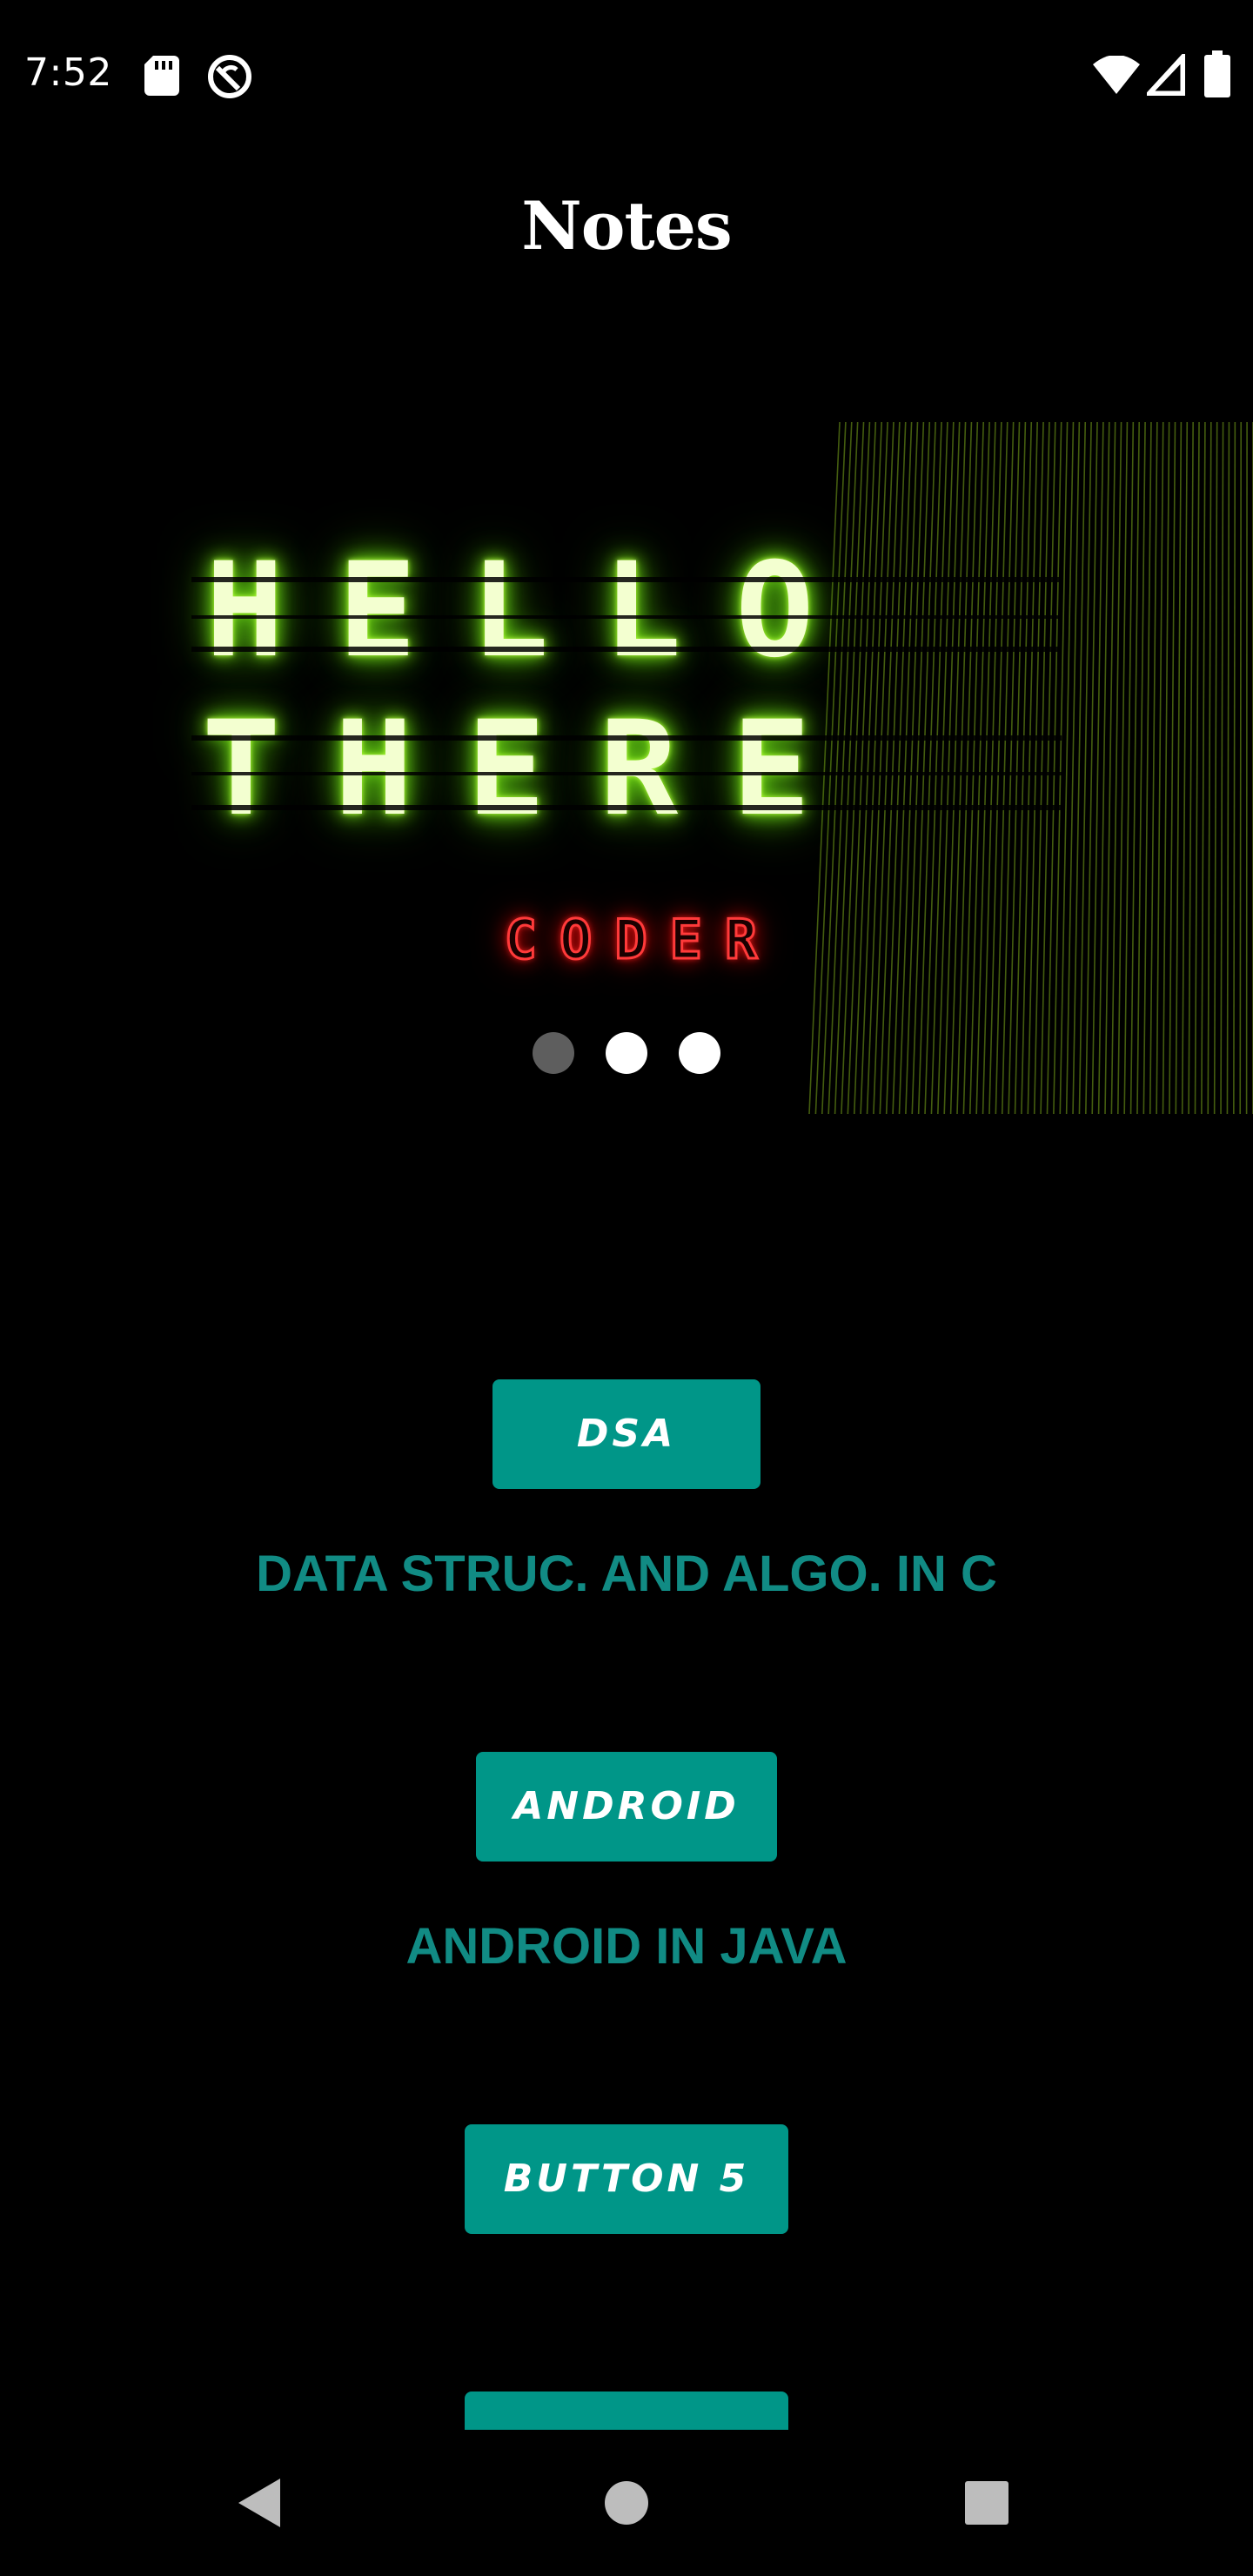 The height and width of the screenshot is (2576, 1253). Describe the element at coordinates (626, 1807) in the screenshot. I see `android-button: ANDROID` at that location.